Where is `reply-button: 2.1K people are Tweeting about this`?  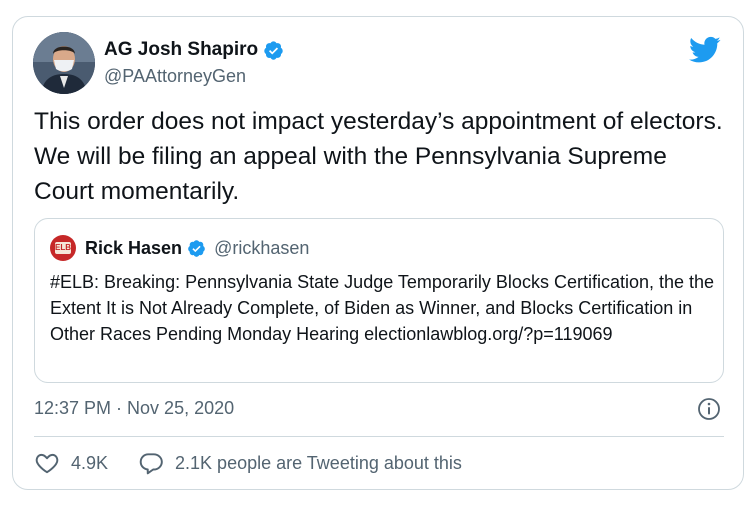 reply-button: 2.1K people are Tweeting about this is located at coordinates (300, 463).